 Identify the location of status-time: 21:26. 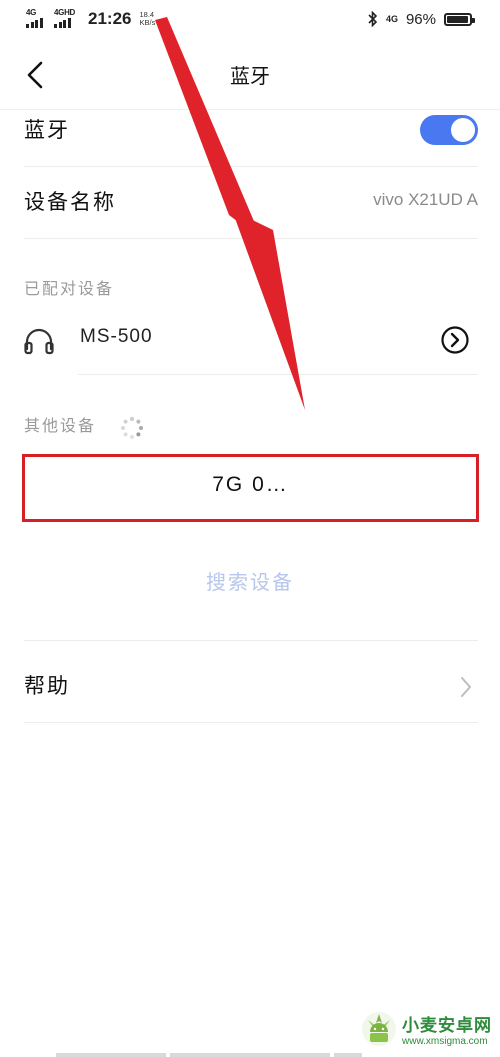
(110, 18).